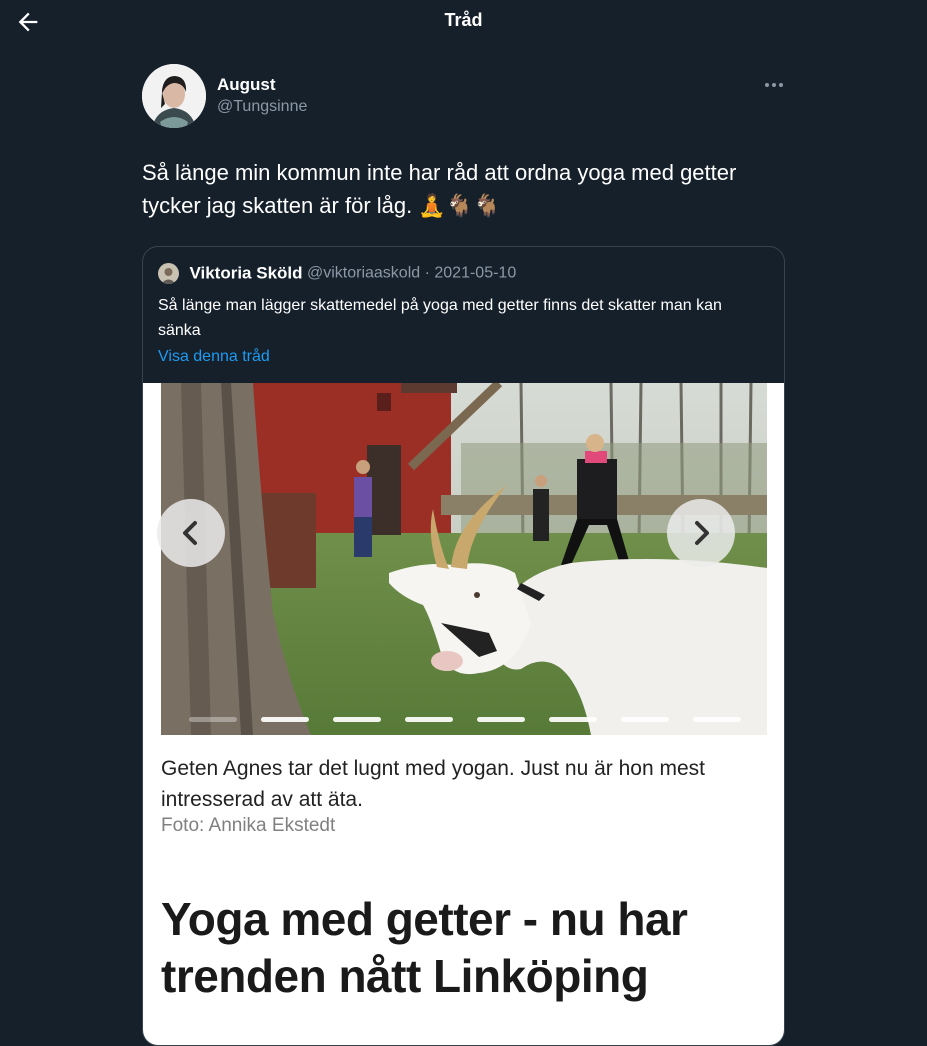 The image size is (927, 1046). What do you see at coordinates (246, 85) in the screenshot?
I see `author-name: August` at bounding box center [246, 85].